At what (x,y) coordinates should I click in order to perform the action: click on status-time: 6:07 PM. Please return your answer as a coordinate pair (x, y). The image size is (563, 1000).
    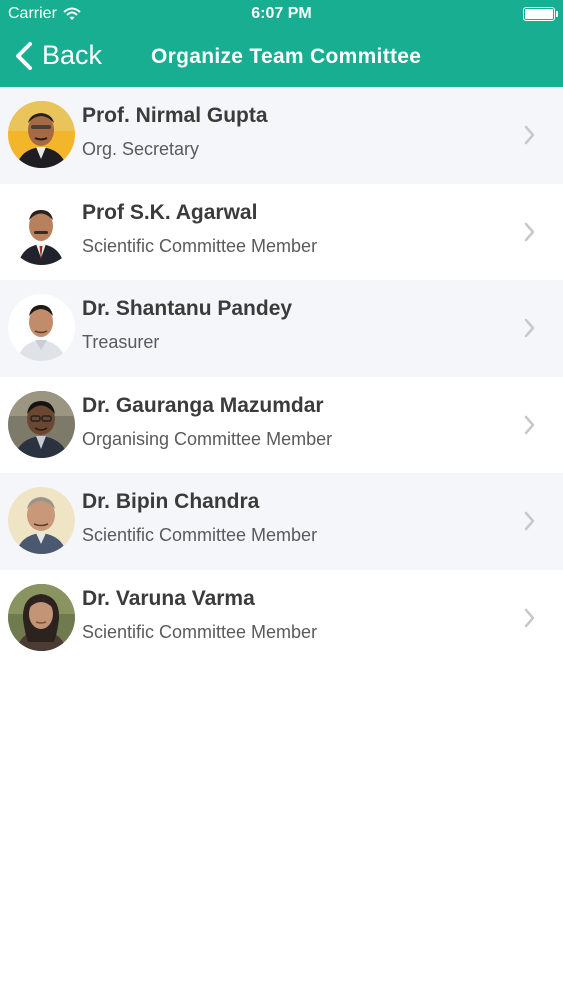
    Looking at the image, I should click on (281, 13).